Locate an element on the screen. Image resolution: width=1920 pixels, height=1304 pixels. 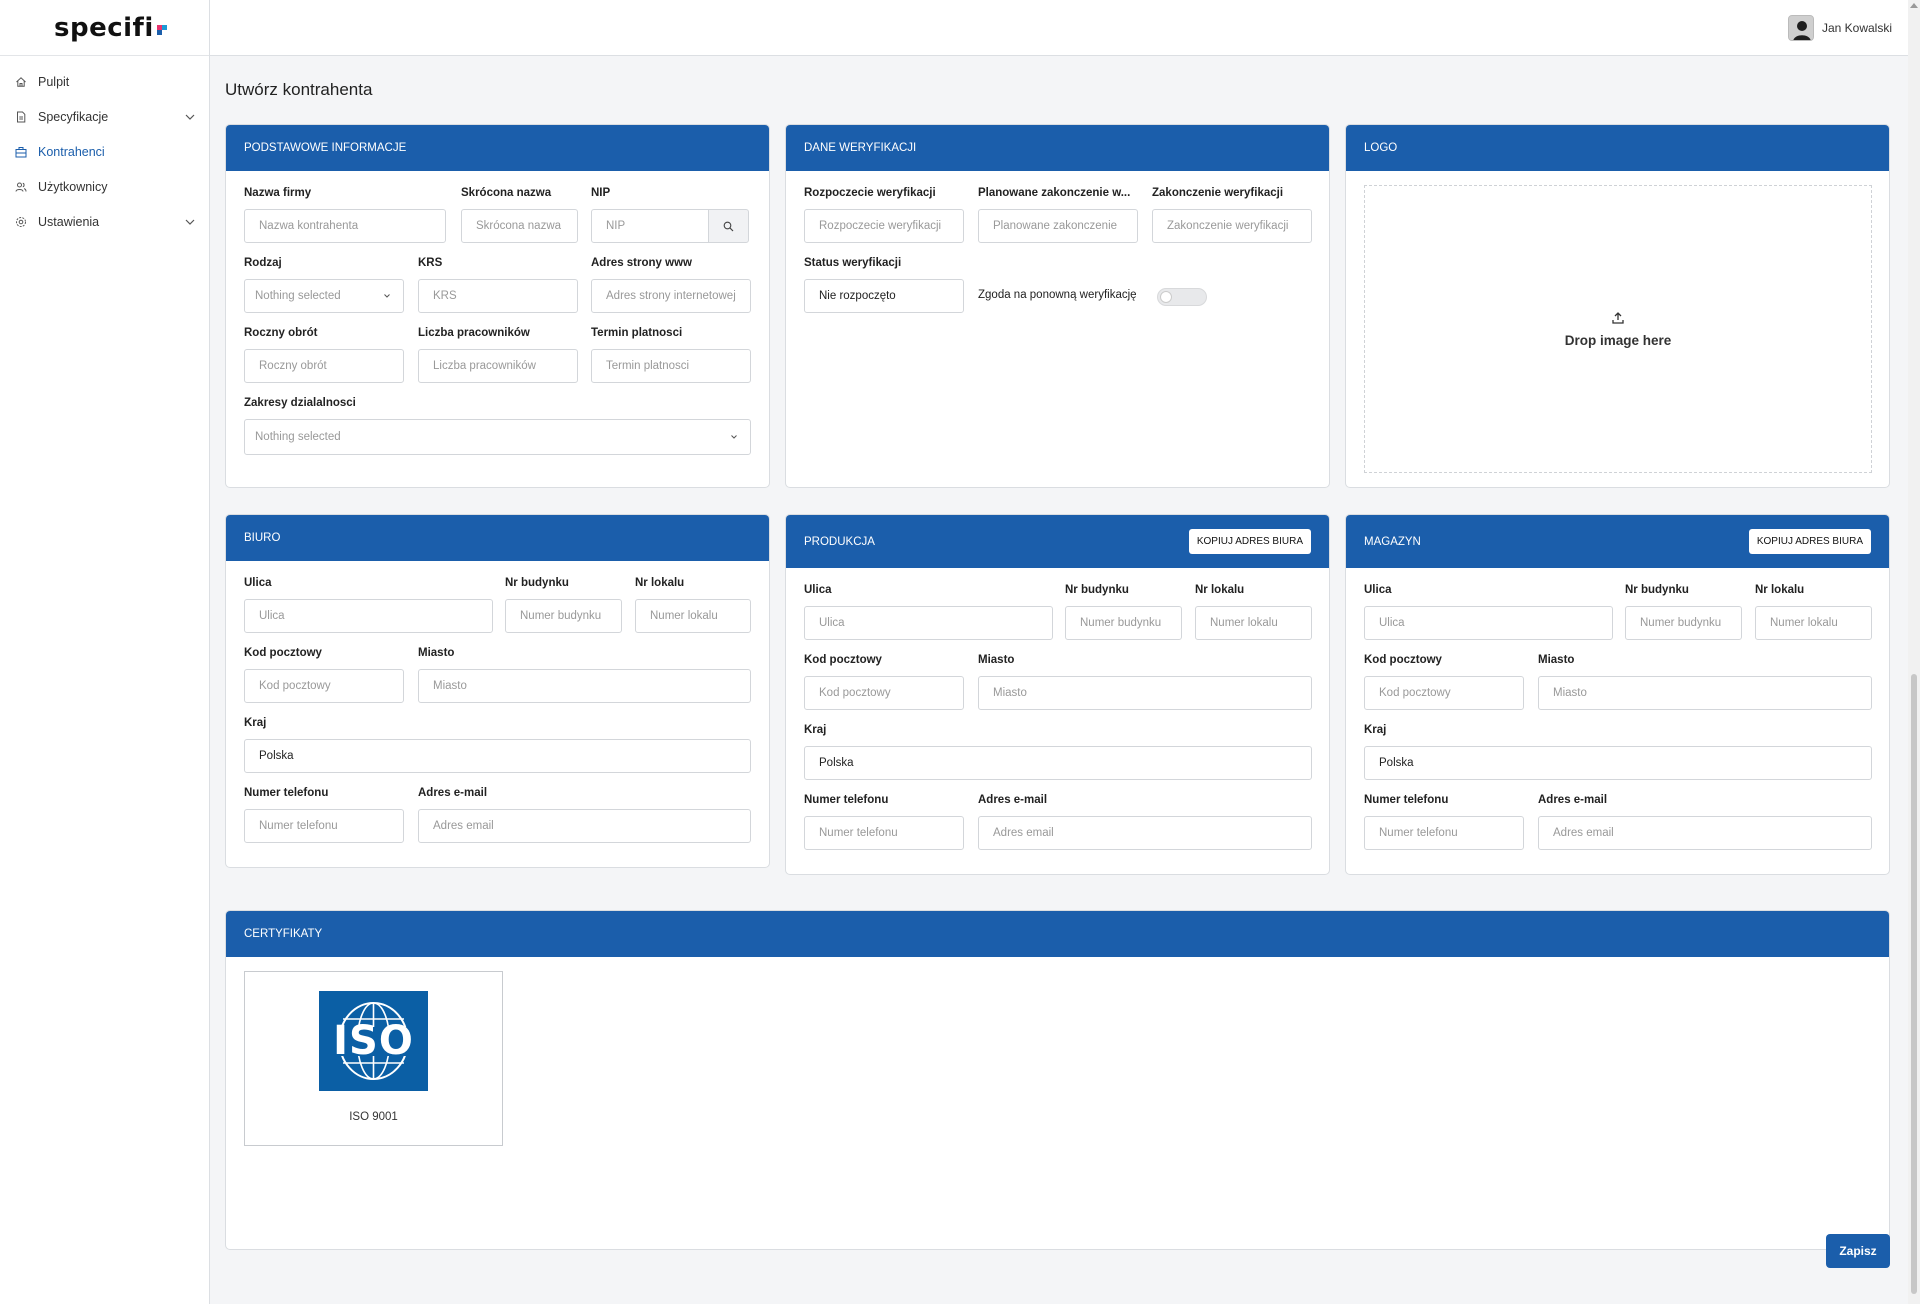
type-label: Rodzaj is located at coordinates (263, 263).